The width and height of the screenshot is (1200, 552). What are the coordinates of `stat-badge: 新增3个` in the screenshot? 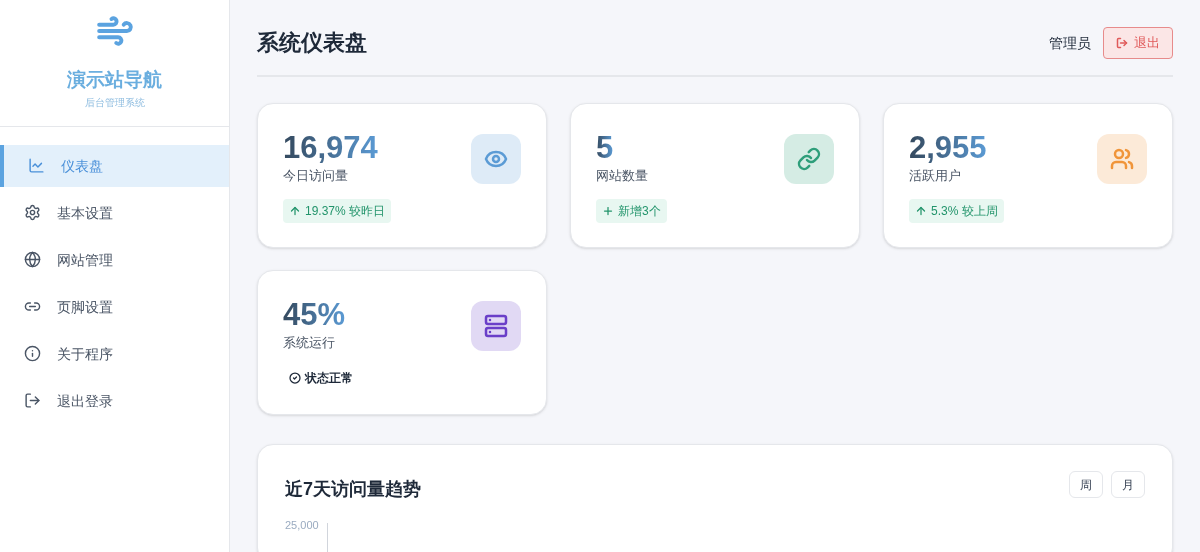 It's located at (631, 210).